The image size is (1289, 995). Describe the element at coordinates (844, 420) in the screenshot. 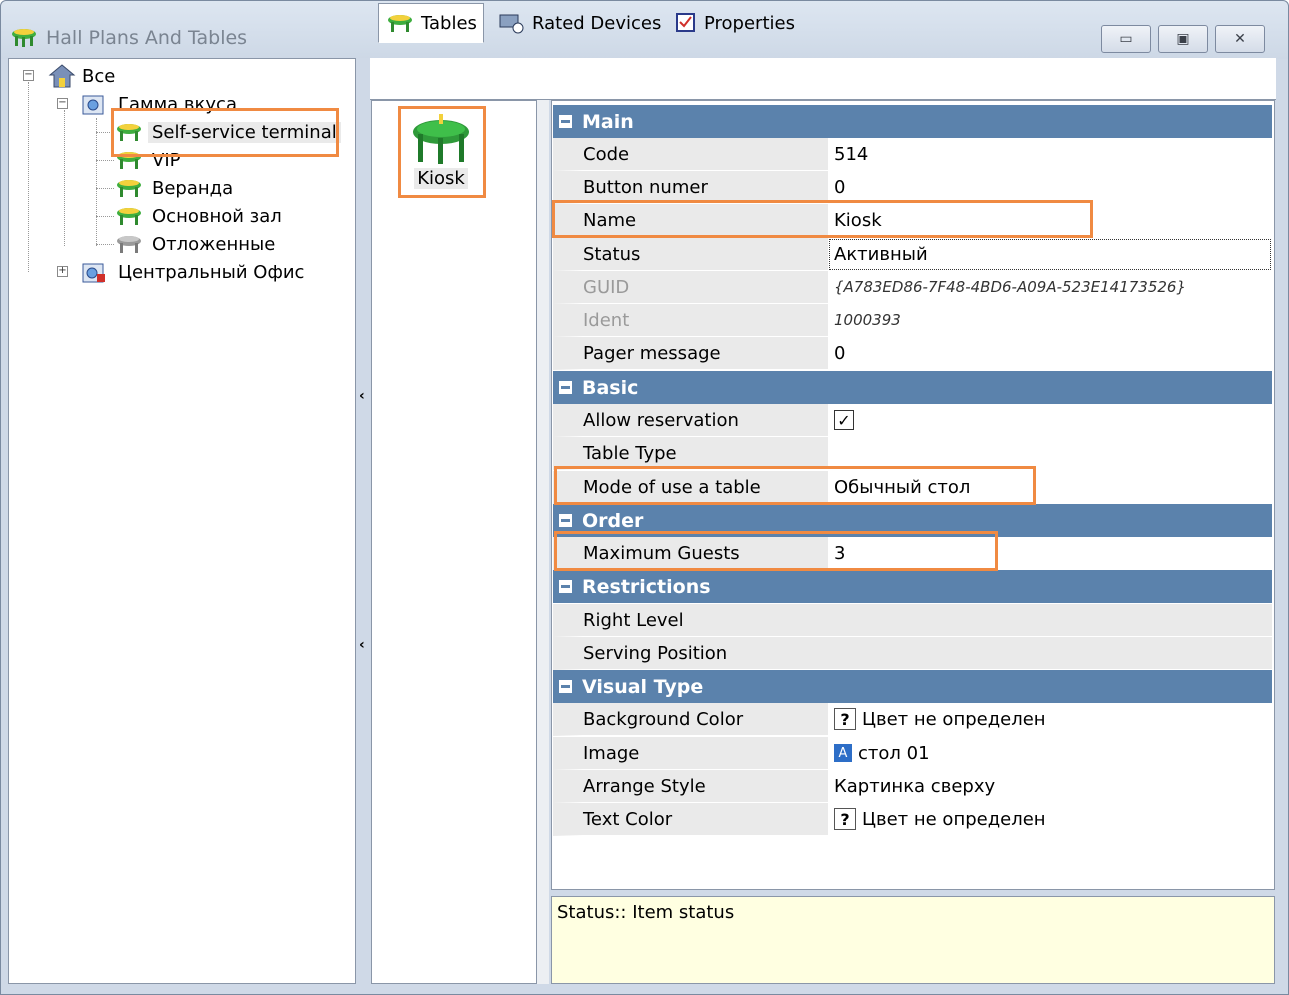

I see `checkbox-checked: ✓` at that location.